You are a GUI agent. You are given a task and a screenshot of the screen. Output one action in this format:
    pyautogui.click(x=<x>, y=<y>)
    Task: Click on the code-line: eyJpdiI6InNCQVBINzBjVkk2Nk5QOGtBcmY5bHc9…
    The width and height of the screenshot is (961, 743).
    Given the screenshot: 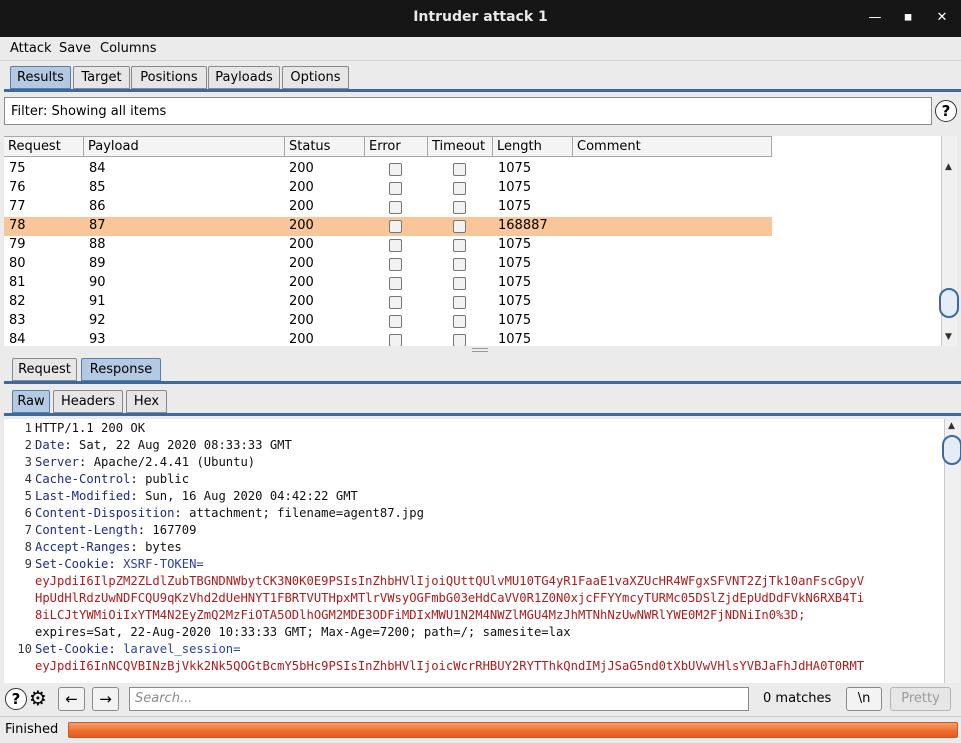 What is the action you would take?
    pyautogui.click(x=449, y=666)
    